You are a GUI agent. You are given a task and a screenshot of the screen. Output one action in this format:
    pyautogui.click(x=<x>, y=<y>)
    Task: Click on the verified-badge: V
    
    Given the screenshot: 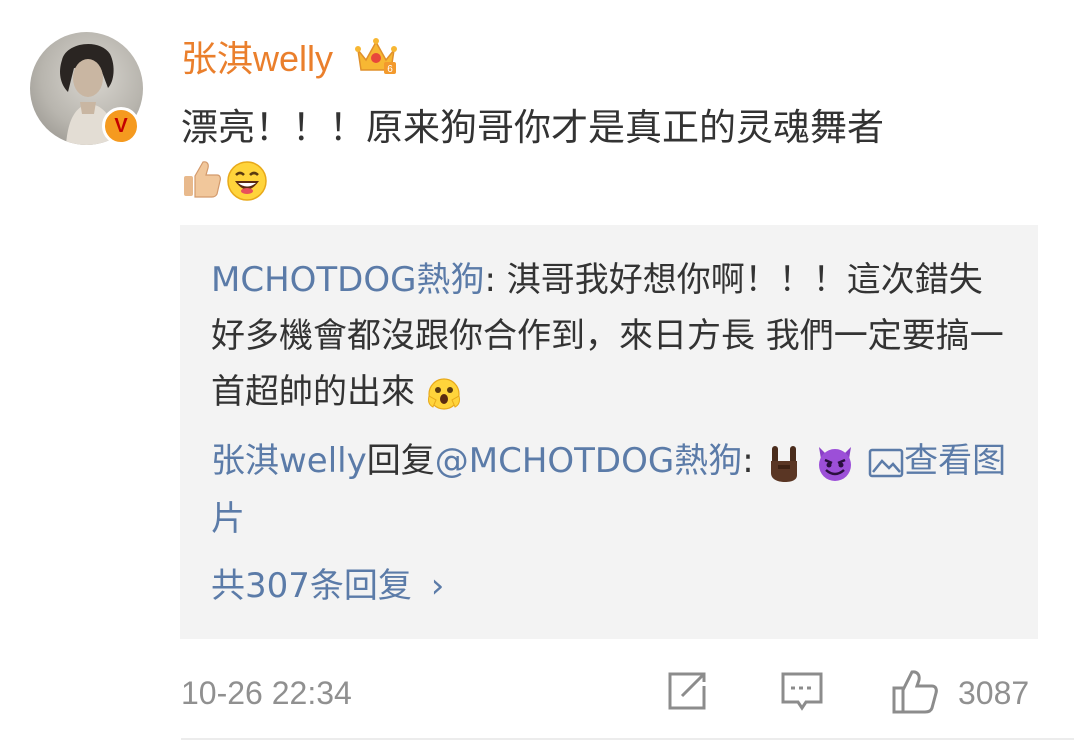 What is the action you would take?
    pyautogui.click(x=121, y=126)
    